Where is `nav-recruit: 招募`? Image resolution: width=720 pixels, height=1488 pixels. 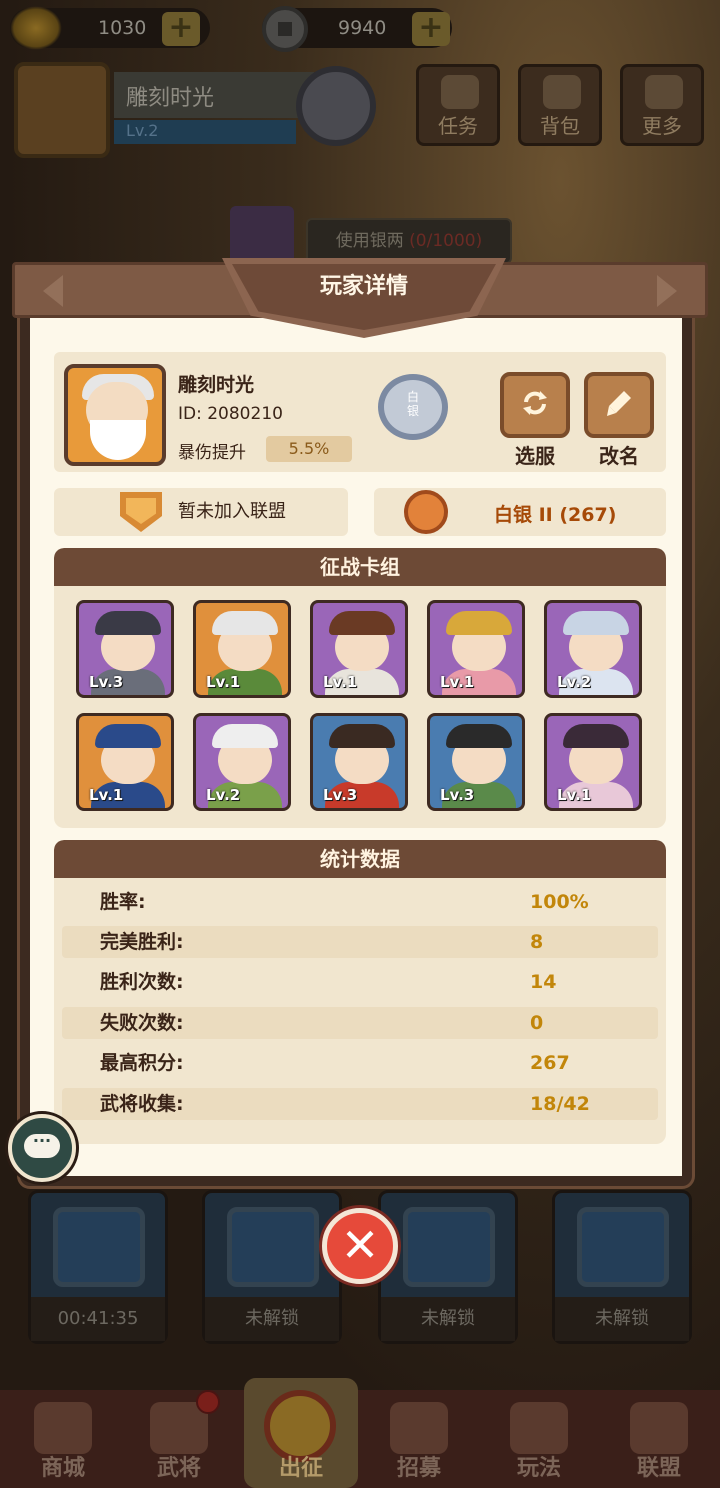 nav-recruit: 招募 is located at coordinates (419, 1439).